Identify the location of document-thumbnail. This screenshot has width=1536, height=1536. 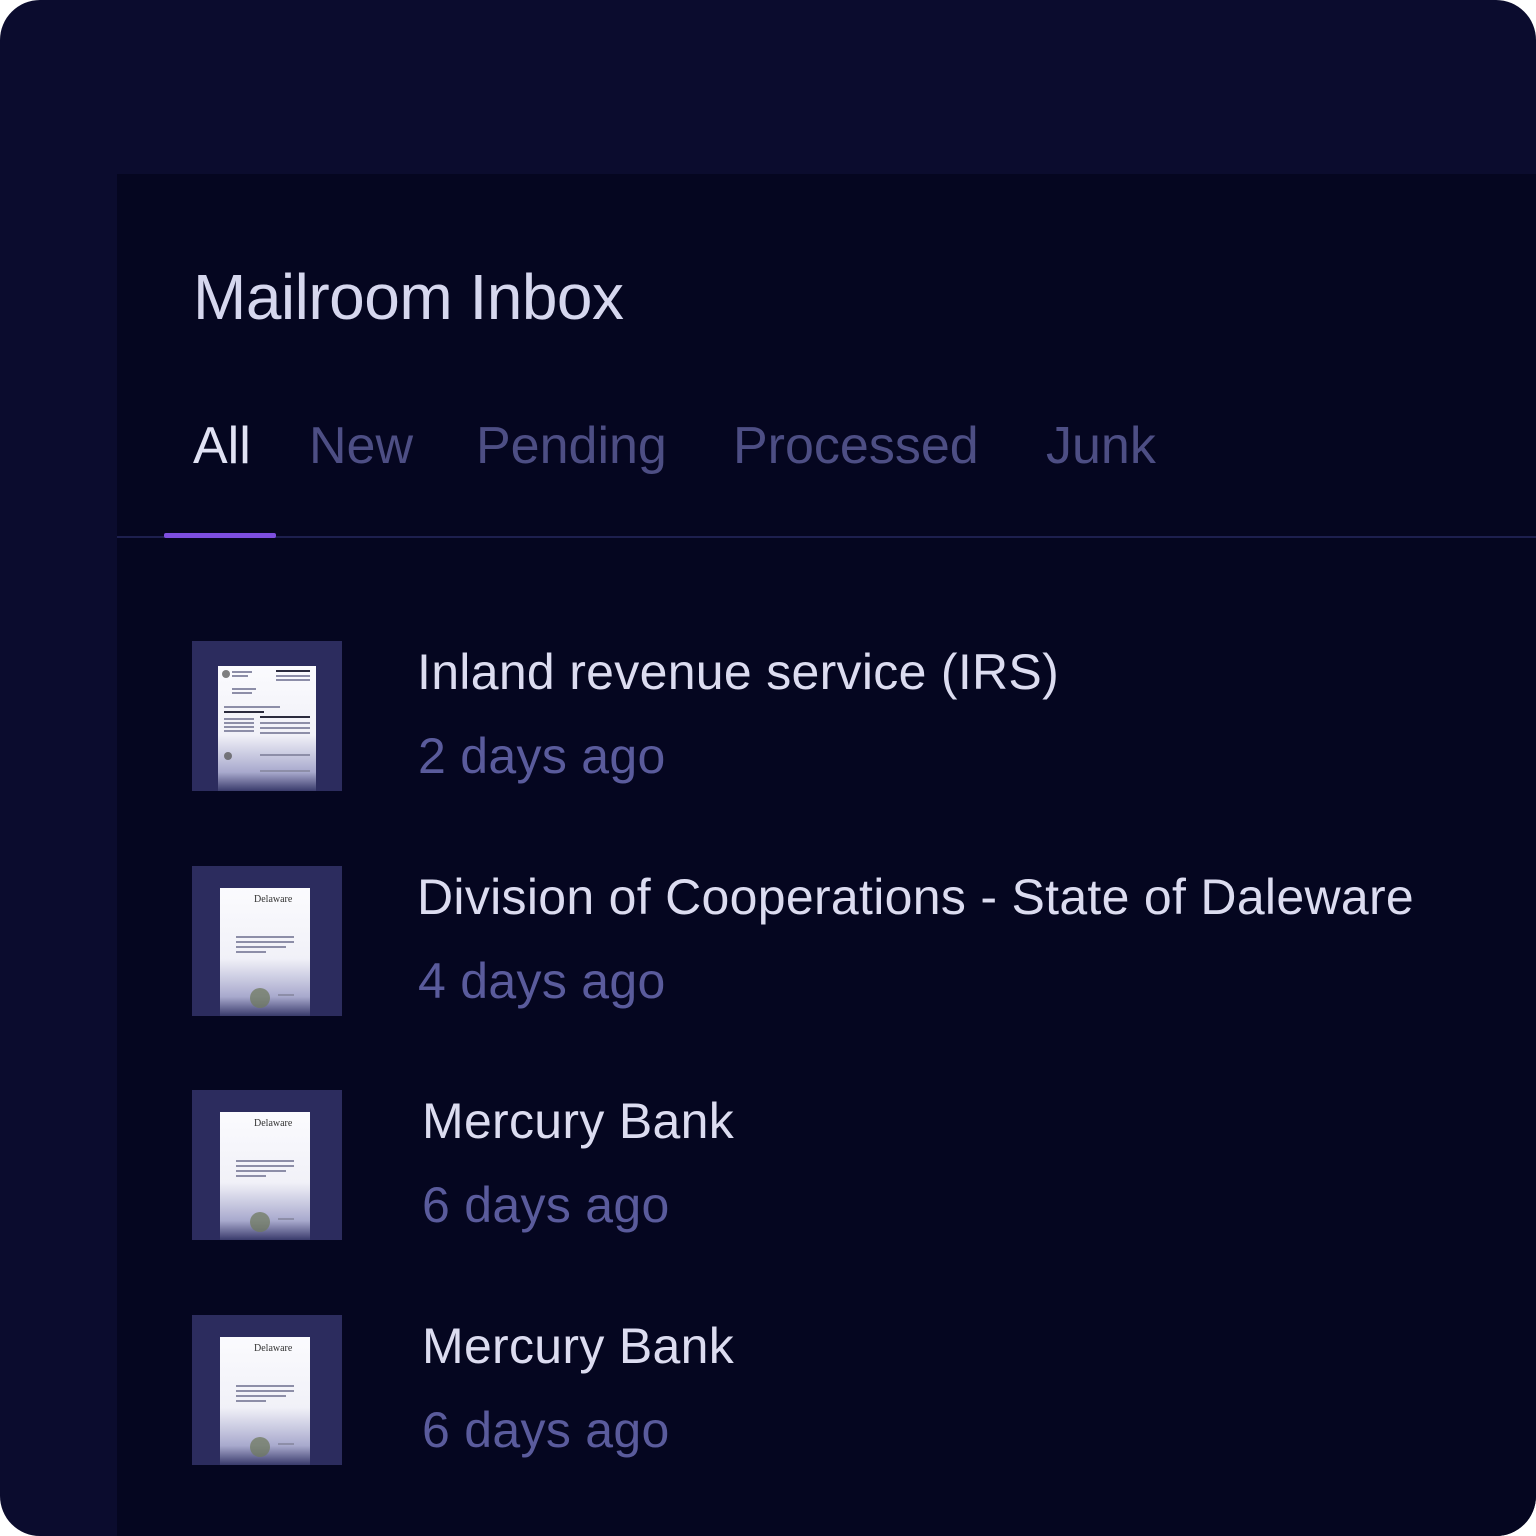
(267, 716).